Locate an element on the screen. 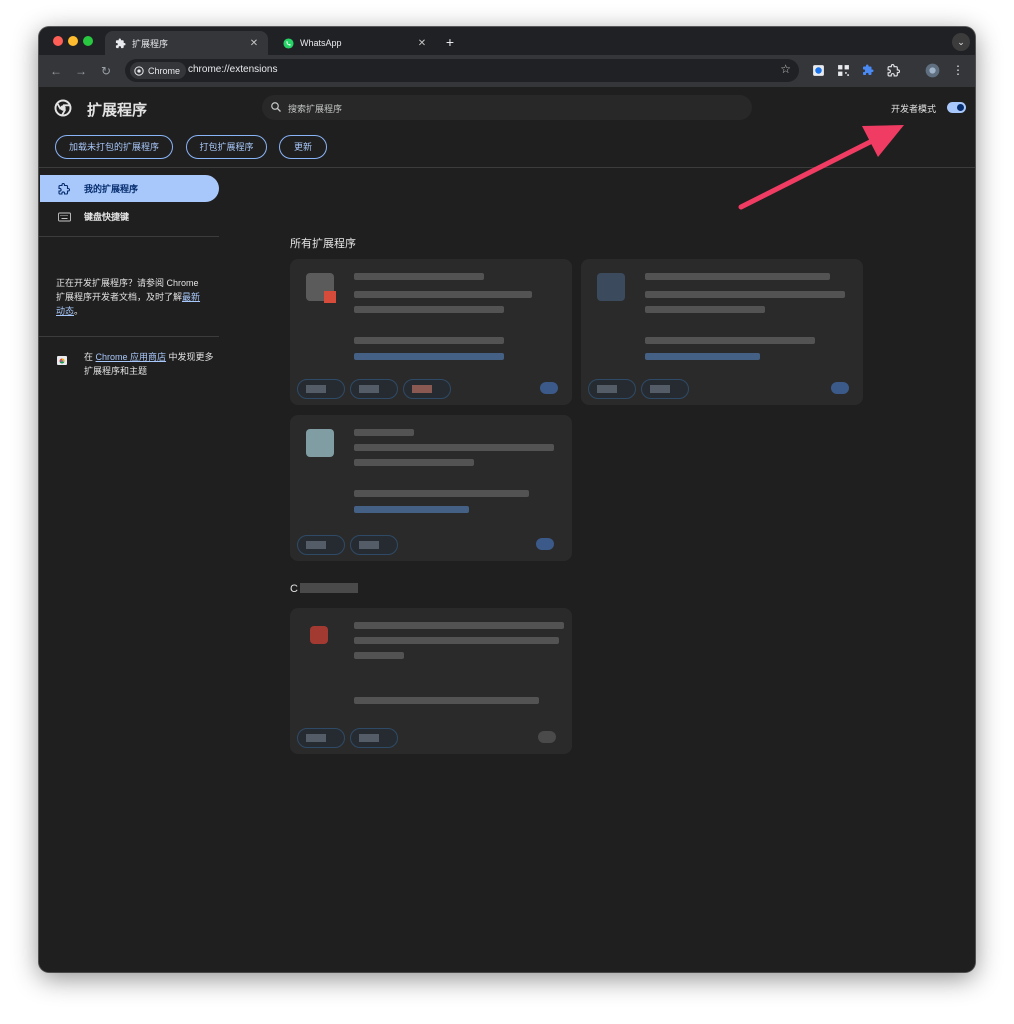  all-extensions-title: 所有扩展程序 is located at coordinates (323, 244).